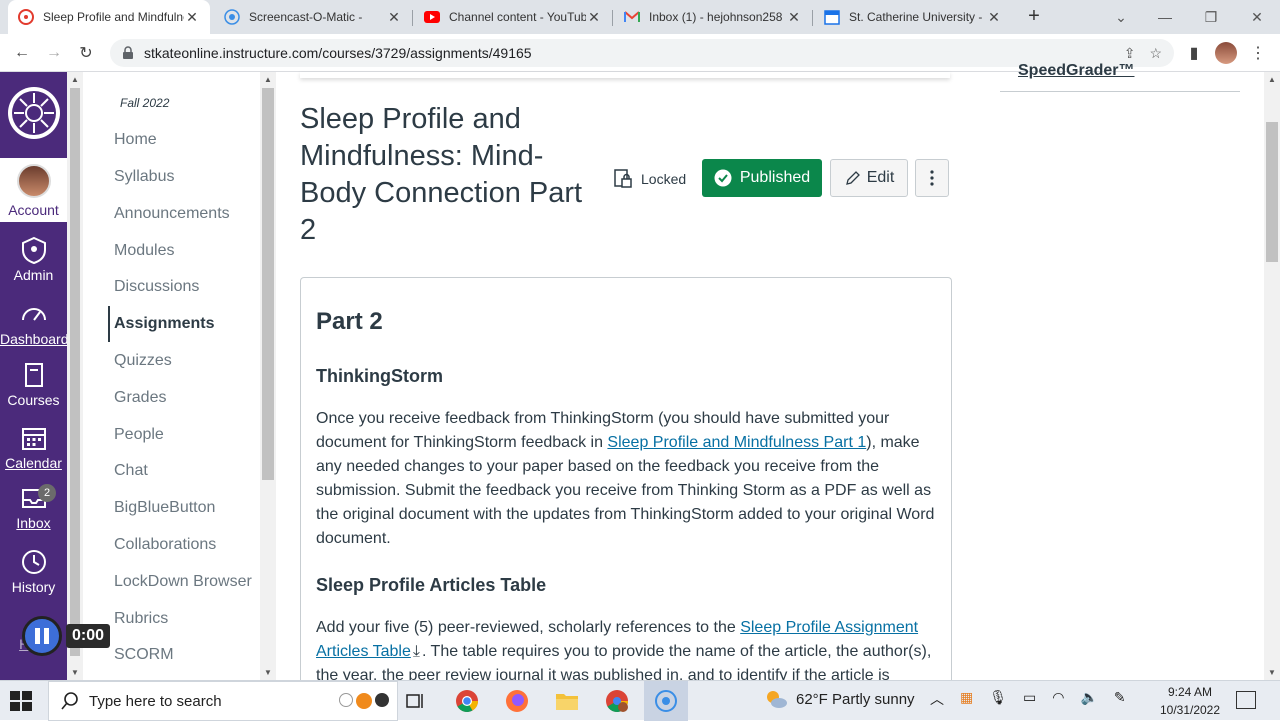 Image resolution: width=1280 pixels, height=721 pixels. I want to click on weather-widget: 62°F Partly sunny, so click(839, 699).